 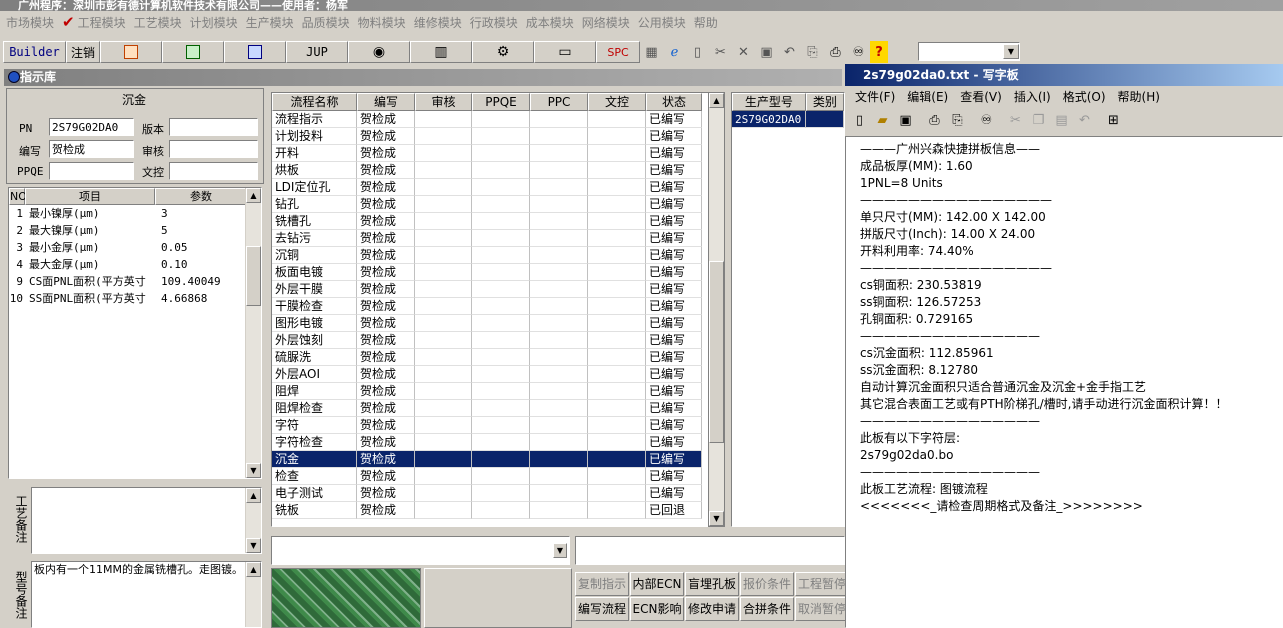 I want to click on action-button: ECN影响, so click(x=657, y=609).